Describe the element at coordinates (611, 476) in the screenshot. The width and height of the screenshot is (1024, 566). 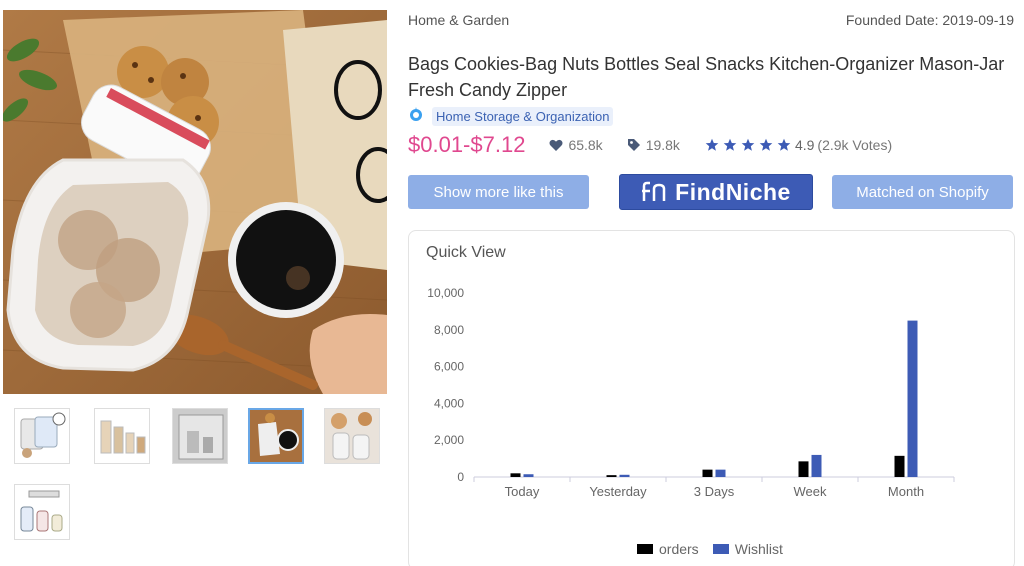
I see `bar-orders-yesterday` at that location.